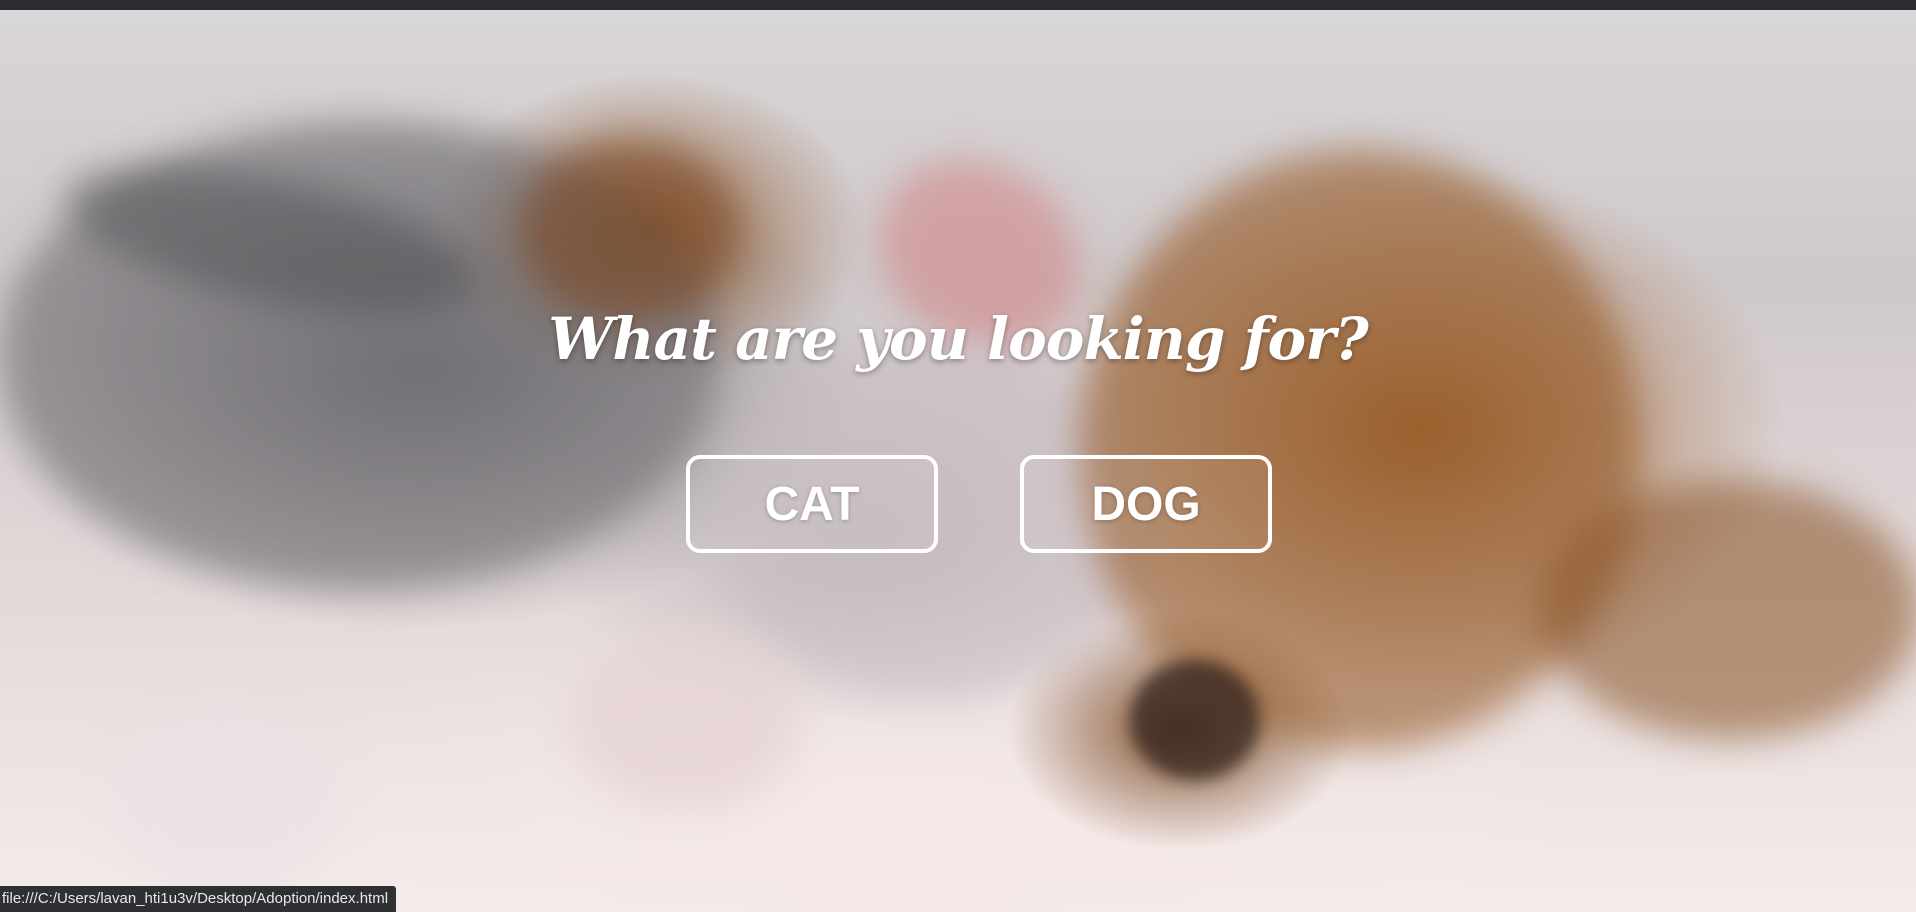  I want to click on dog-button: DOG, so click(1146, 504).